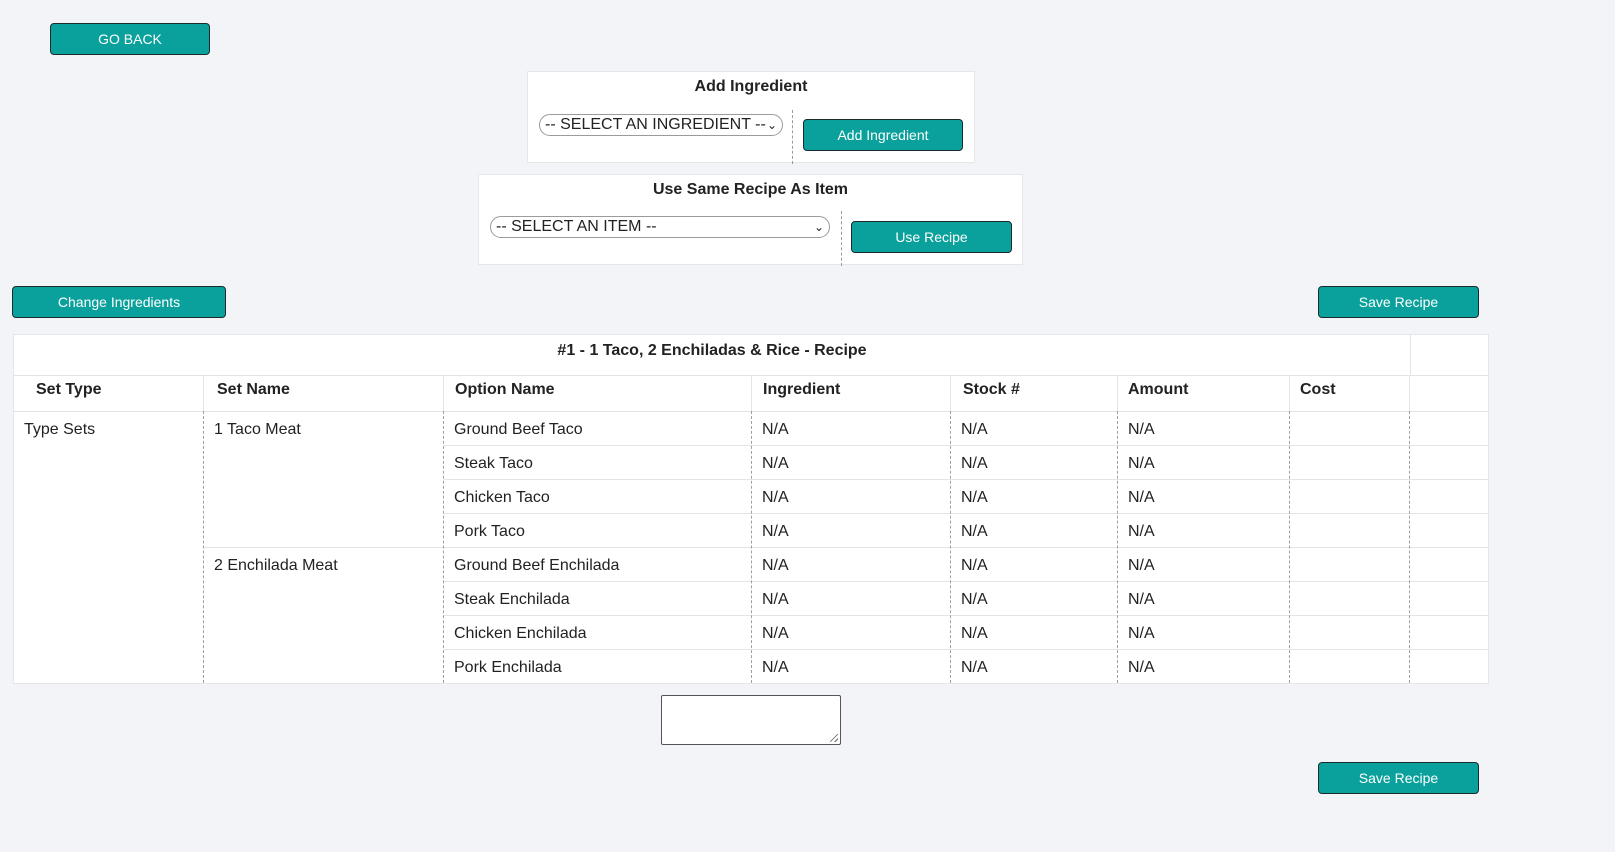  I want to click on save-recipe-button: Save Recipe, so click(1398, 302).